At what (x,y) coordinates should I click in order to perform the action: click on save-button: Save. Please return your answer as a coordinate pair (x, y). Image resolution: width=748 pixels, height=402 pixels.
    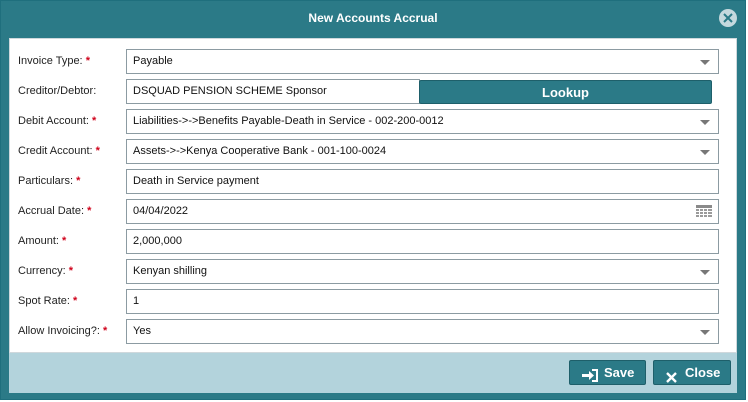
    Looking at the image, I should click on (607, 372).